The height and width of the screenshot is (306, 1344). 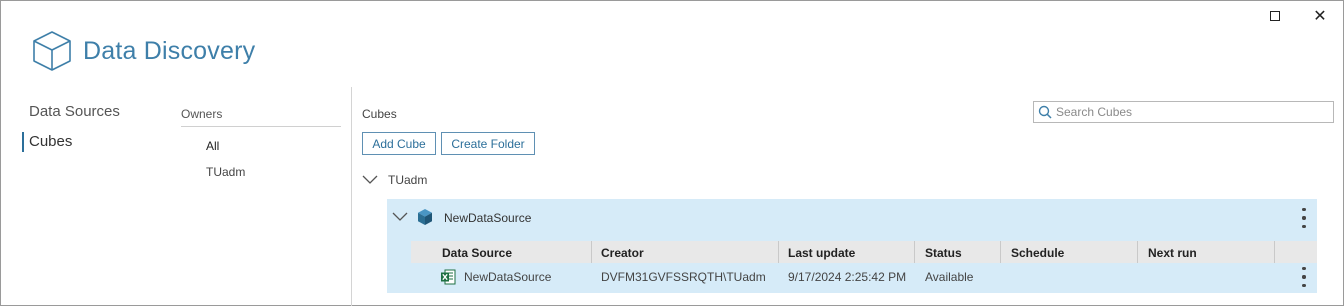 I want to click on column-header-schedule: Schedule, so click(x=1037, y=253).